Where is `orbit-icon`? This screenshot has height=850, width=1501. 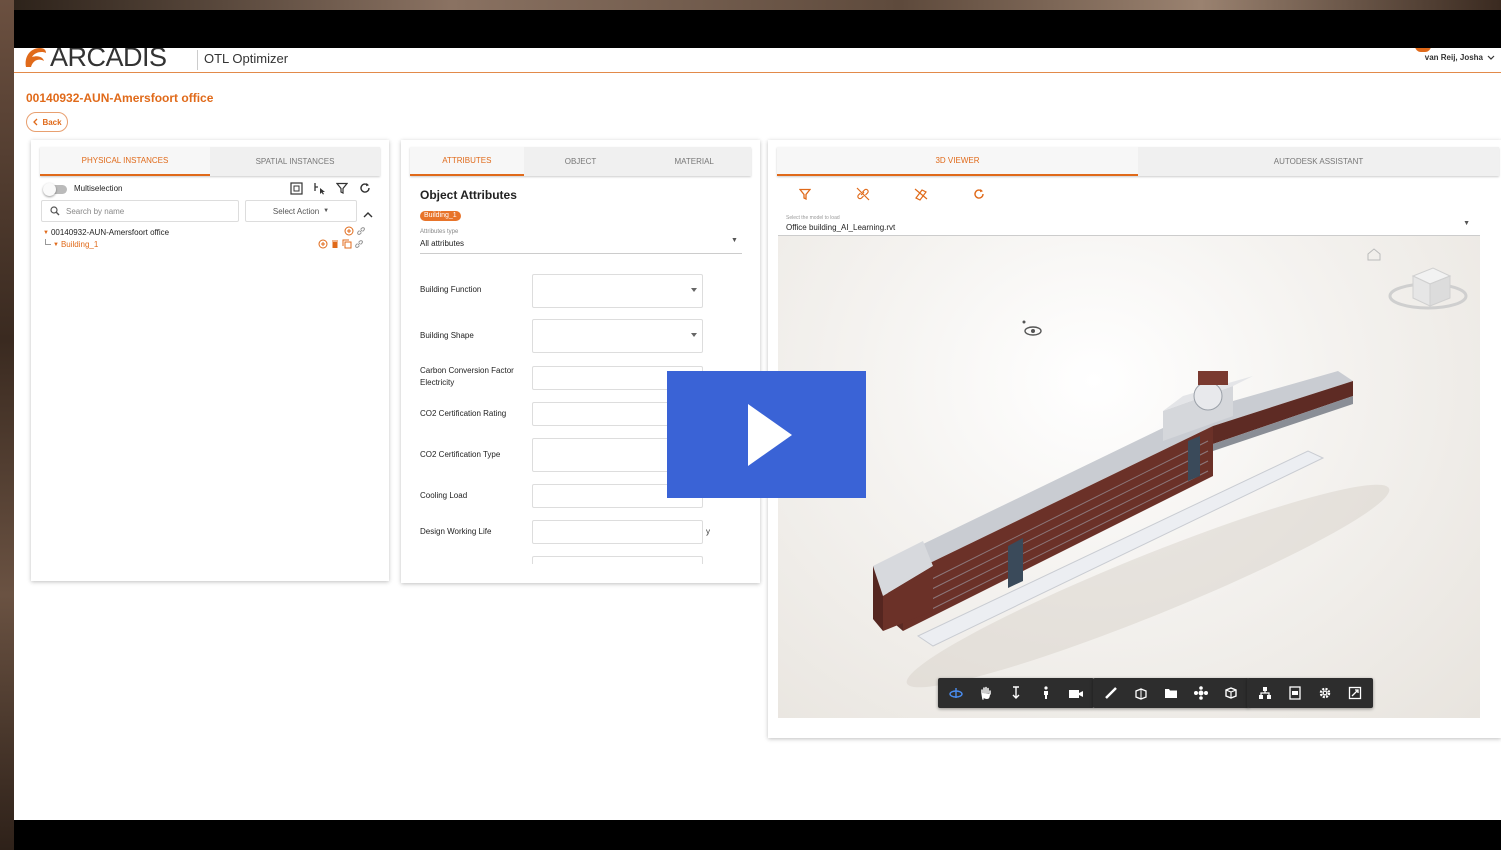 orbit-icon is located at coordinates (956, 693).